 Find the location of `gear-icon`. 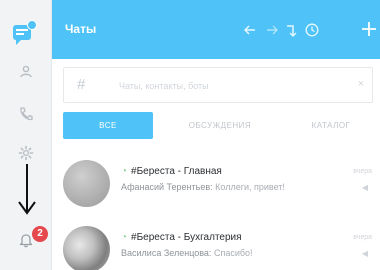

gear-icon is located at coordinates (26, 153).